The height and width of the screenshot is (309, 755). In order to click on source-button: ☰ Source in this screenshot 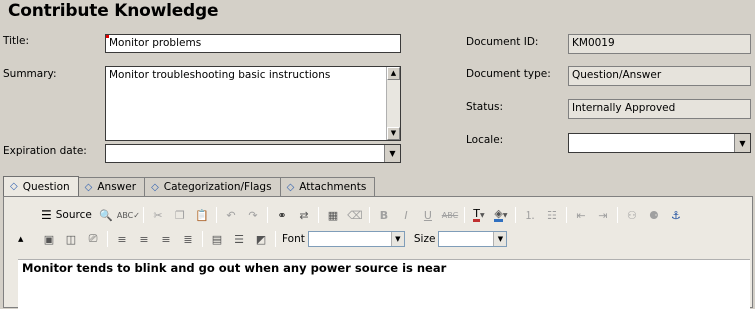, I will do `click(66, 215)`.